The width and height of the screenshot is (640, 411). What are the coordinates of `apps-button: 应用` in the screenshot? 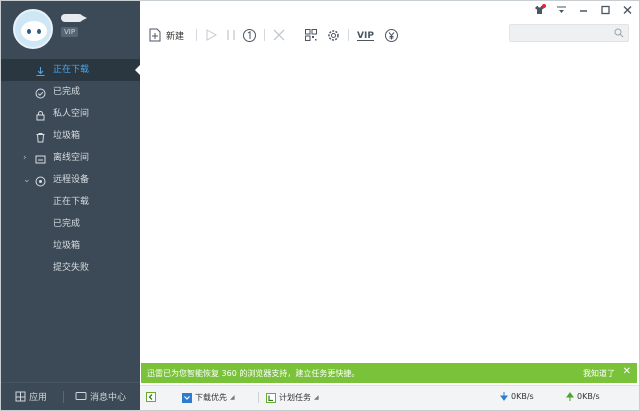 It's located at (31, 396).